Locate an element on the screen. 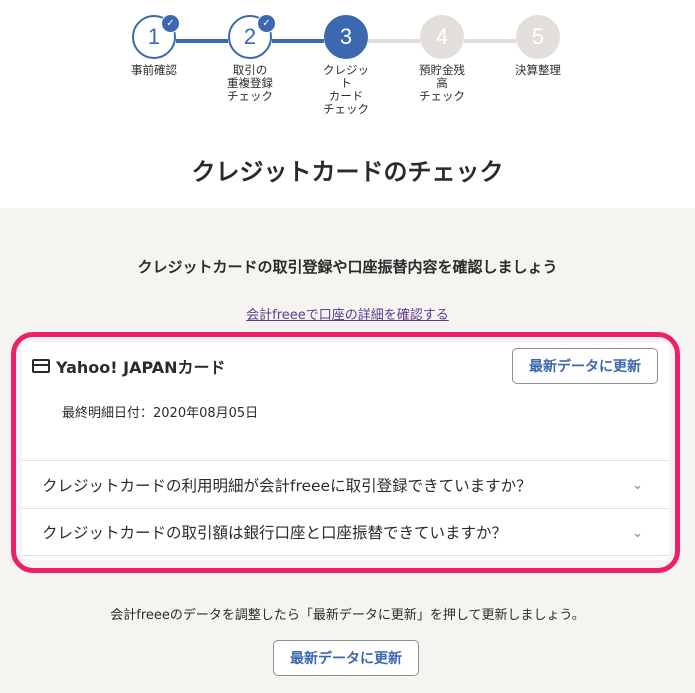  step-2: 2 ✓ 取引の 重複登録 チェック is located at coordinates (250, 58).